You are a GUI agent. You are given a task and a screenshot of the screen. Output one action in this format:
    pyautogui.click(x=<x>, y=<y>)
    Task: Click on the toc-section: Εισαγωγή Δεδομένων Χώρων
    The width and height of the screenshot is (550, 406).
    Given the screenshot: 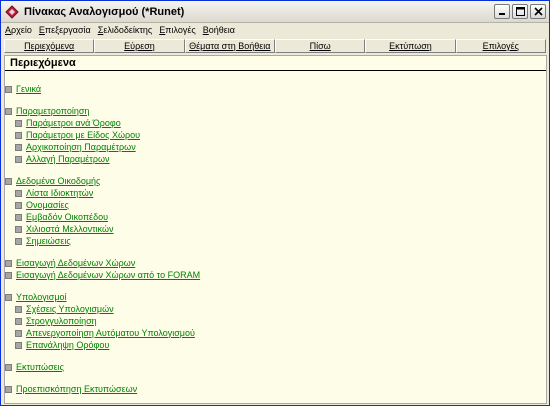 What is the action you would take?
    pyautogui.click(x=70, y=263)
    